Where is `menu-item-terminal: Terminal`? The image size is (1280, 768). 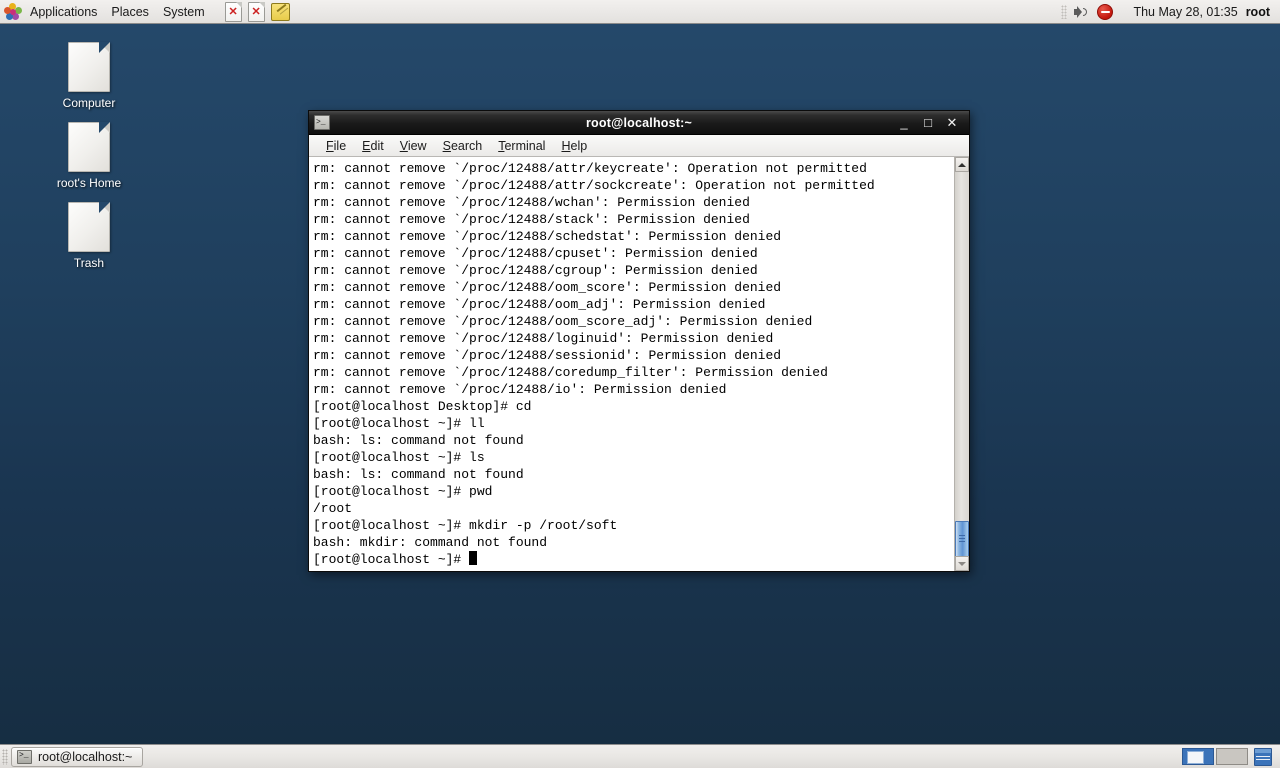
menu-item-terminal: Terminal is located at coordinates (521, 146).